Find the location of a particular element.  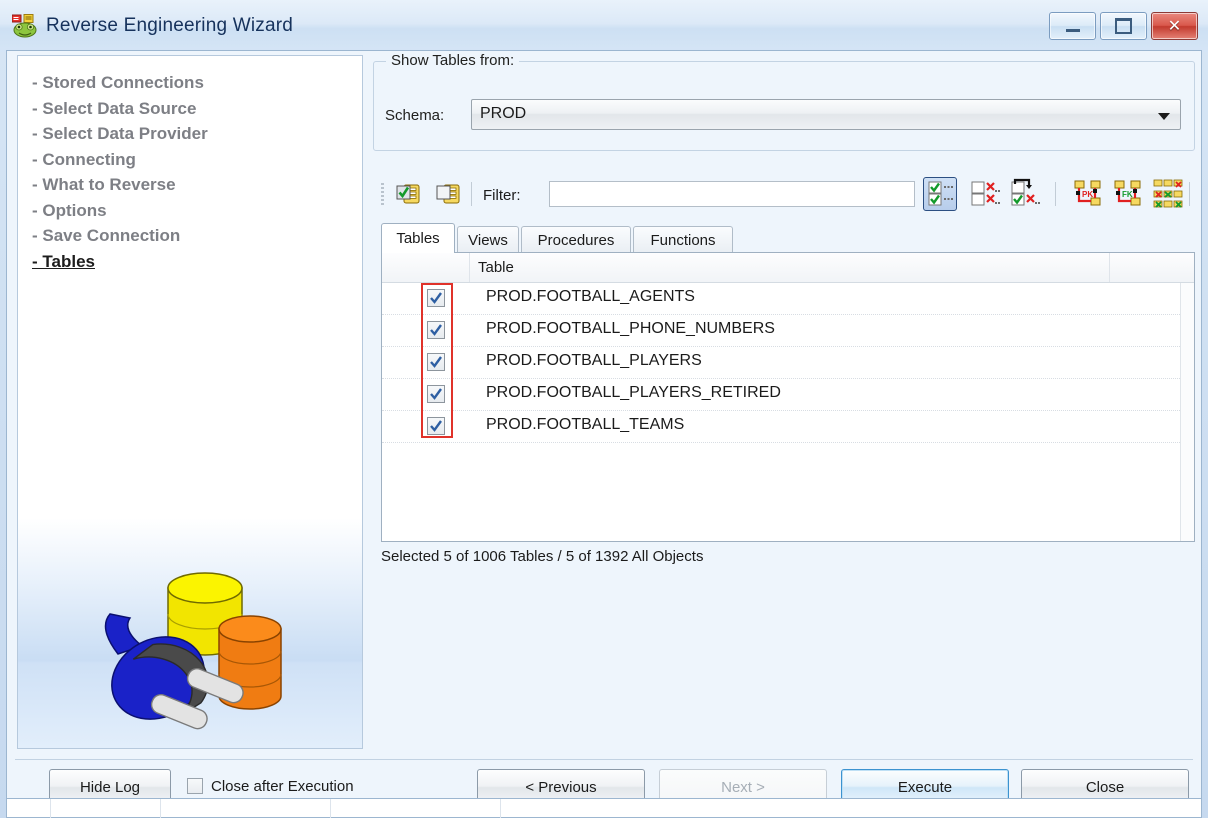

select-pk-icon: PK is located at coordinates (1088, 194).